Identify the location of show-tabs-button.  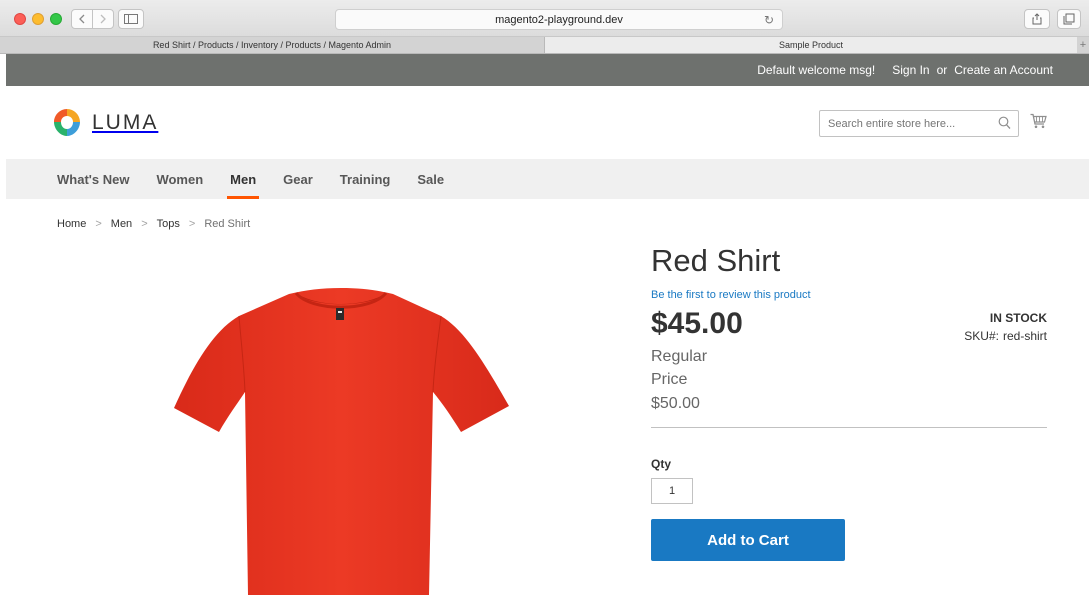
(1069, 19).